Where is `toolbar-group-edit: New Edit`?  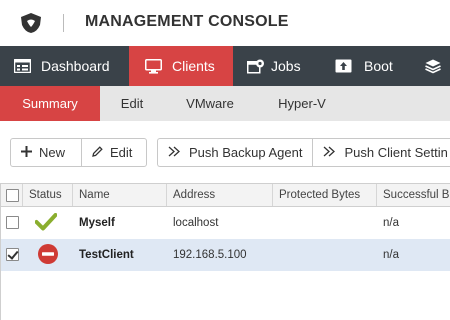 toolbar-group-edit: New Edit is located at coordinates (78, 152).